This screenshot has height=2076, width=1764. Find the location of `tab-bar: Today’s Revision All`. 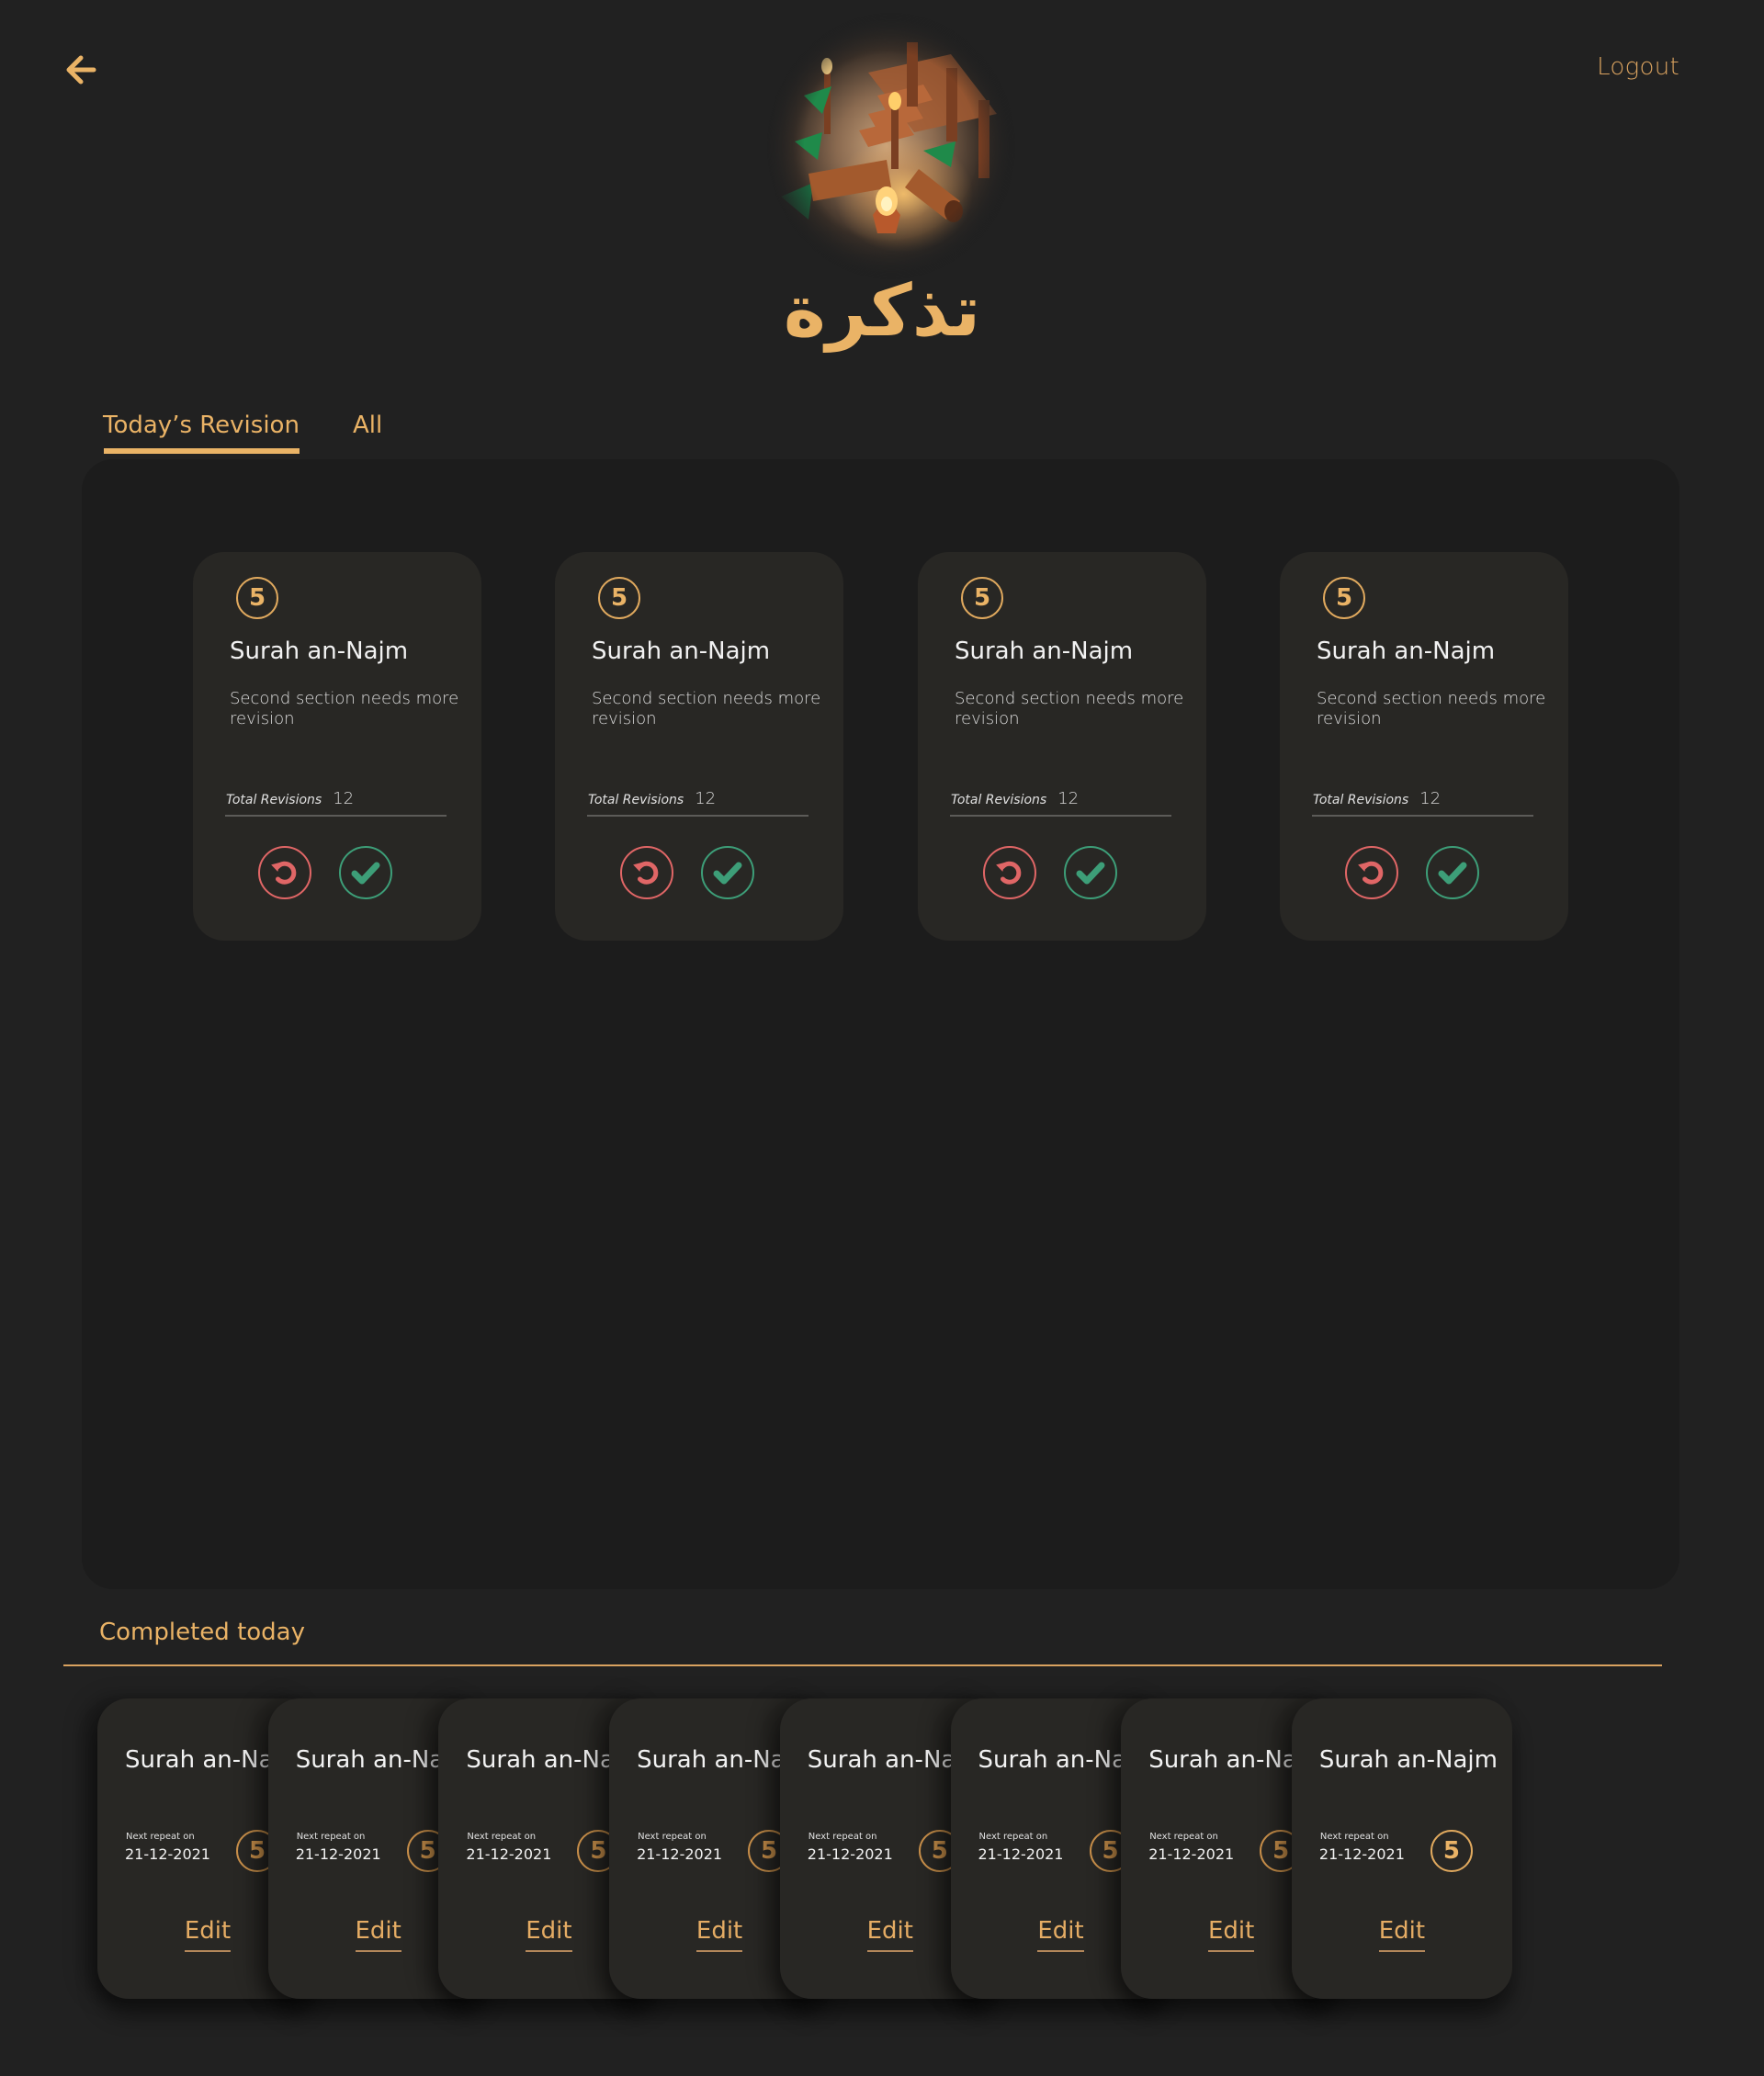

tab-bar: Today’s Revision All is located at coordinates (242, 433).